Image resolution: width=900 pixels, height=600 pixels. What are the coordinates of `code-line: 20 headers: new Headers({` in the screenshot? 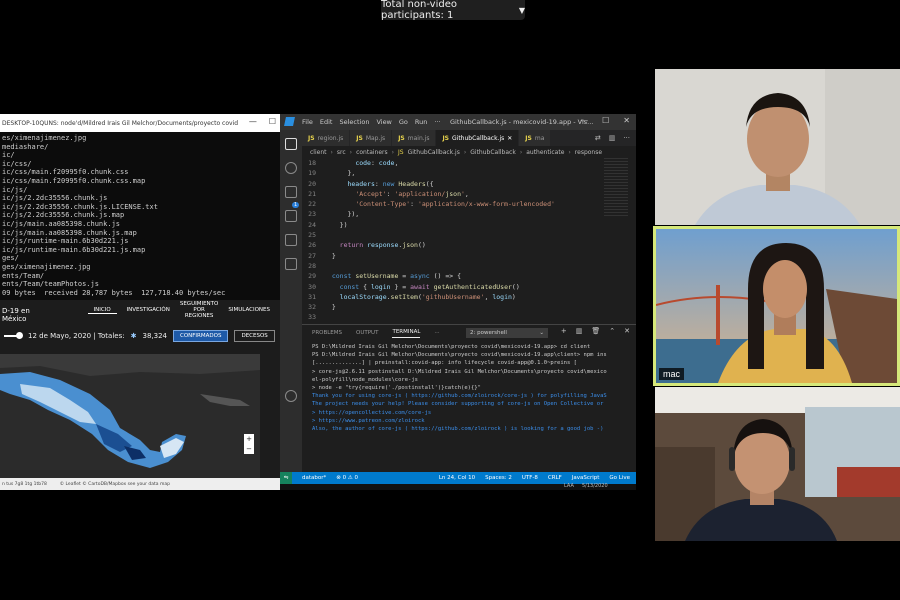 It's located at (469, 184).